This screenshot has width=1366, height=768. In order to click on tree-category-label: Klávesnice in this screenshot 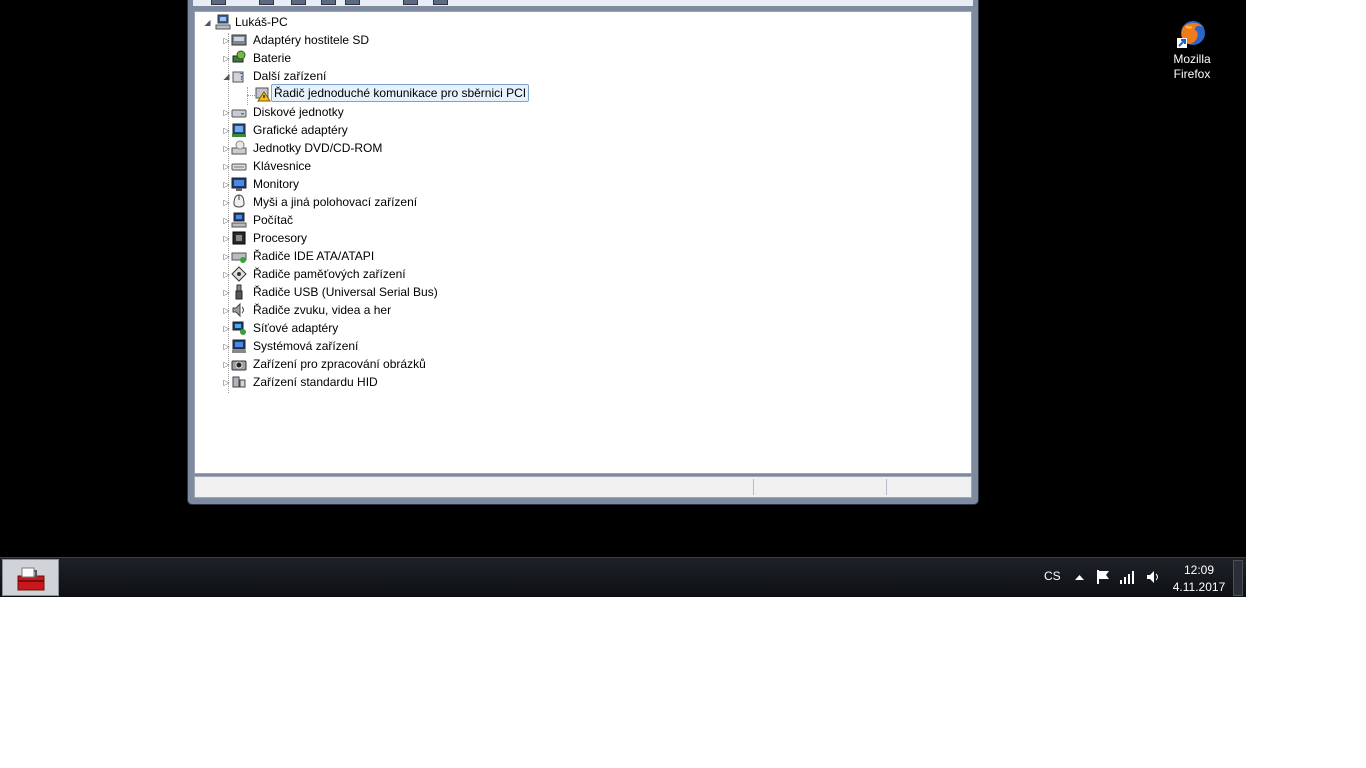, I will do `click(282, 166)`.